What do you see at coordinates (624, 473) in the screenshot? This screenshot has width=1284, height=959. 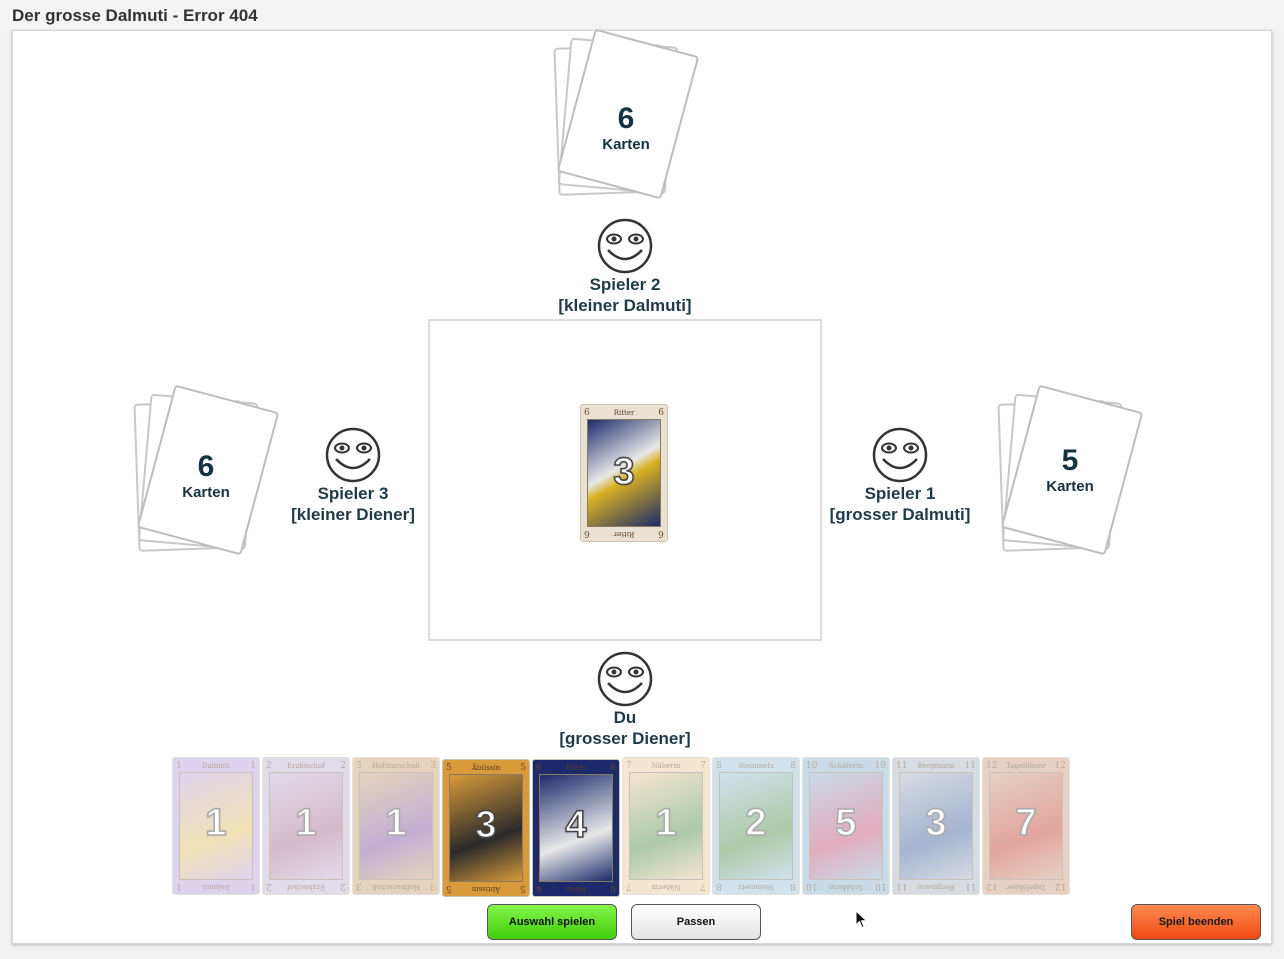 I see `played-card: 6 6 6 6 Ritter Ritter 3` at bounding box center [624, 473].